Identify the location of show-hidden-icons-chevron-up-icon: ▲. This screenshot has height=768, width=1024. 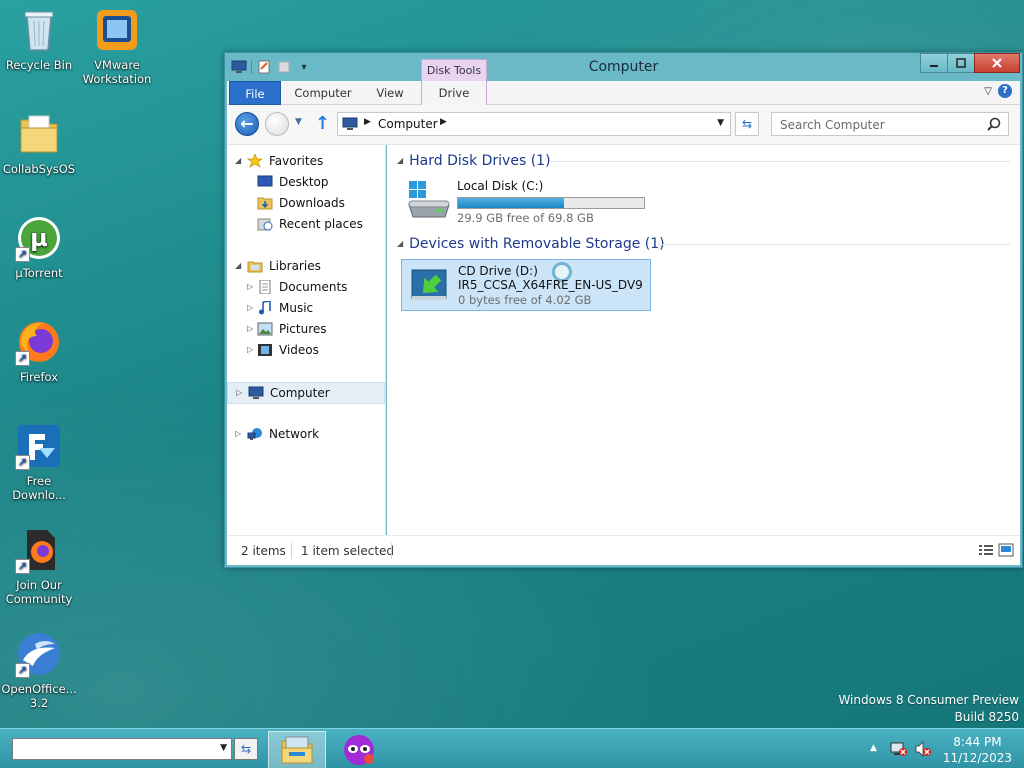
(873, 748).